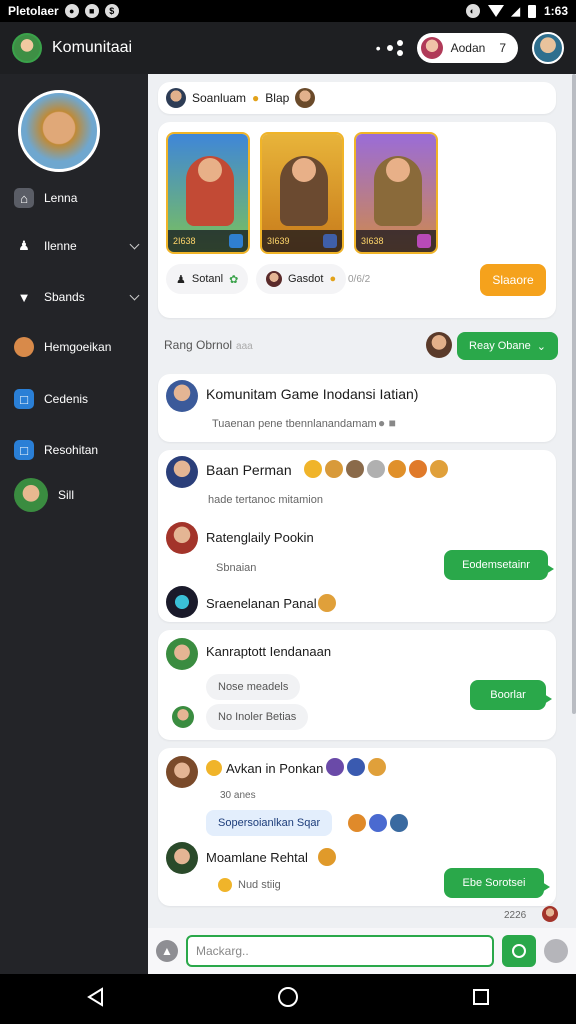 The width and height of the screenshot is (576, 1024). I want to click on game-chip: Gasdot ●, so click(301, 279).